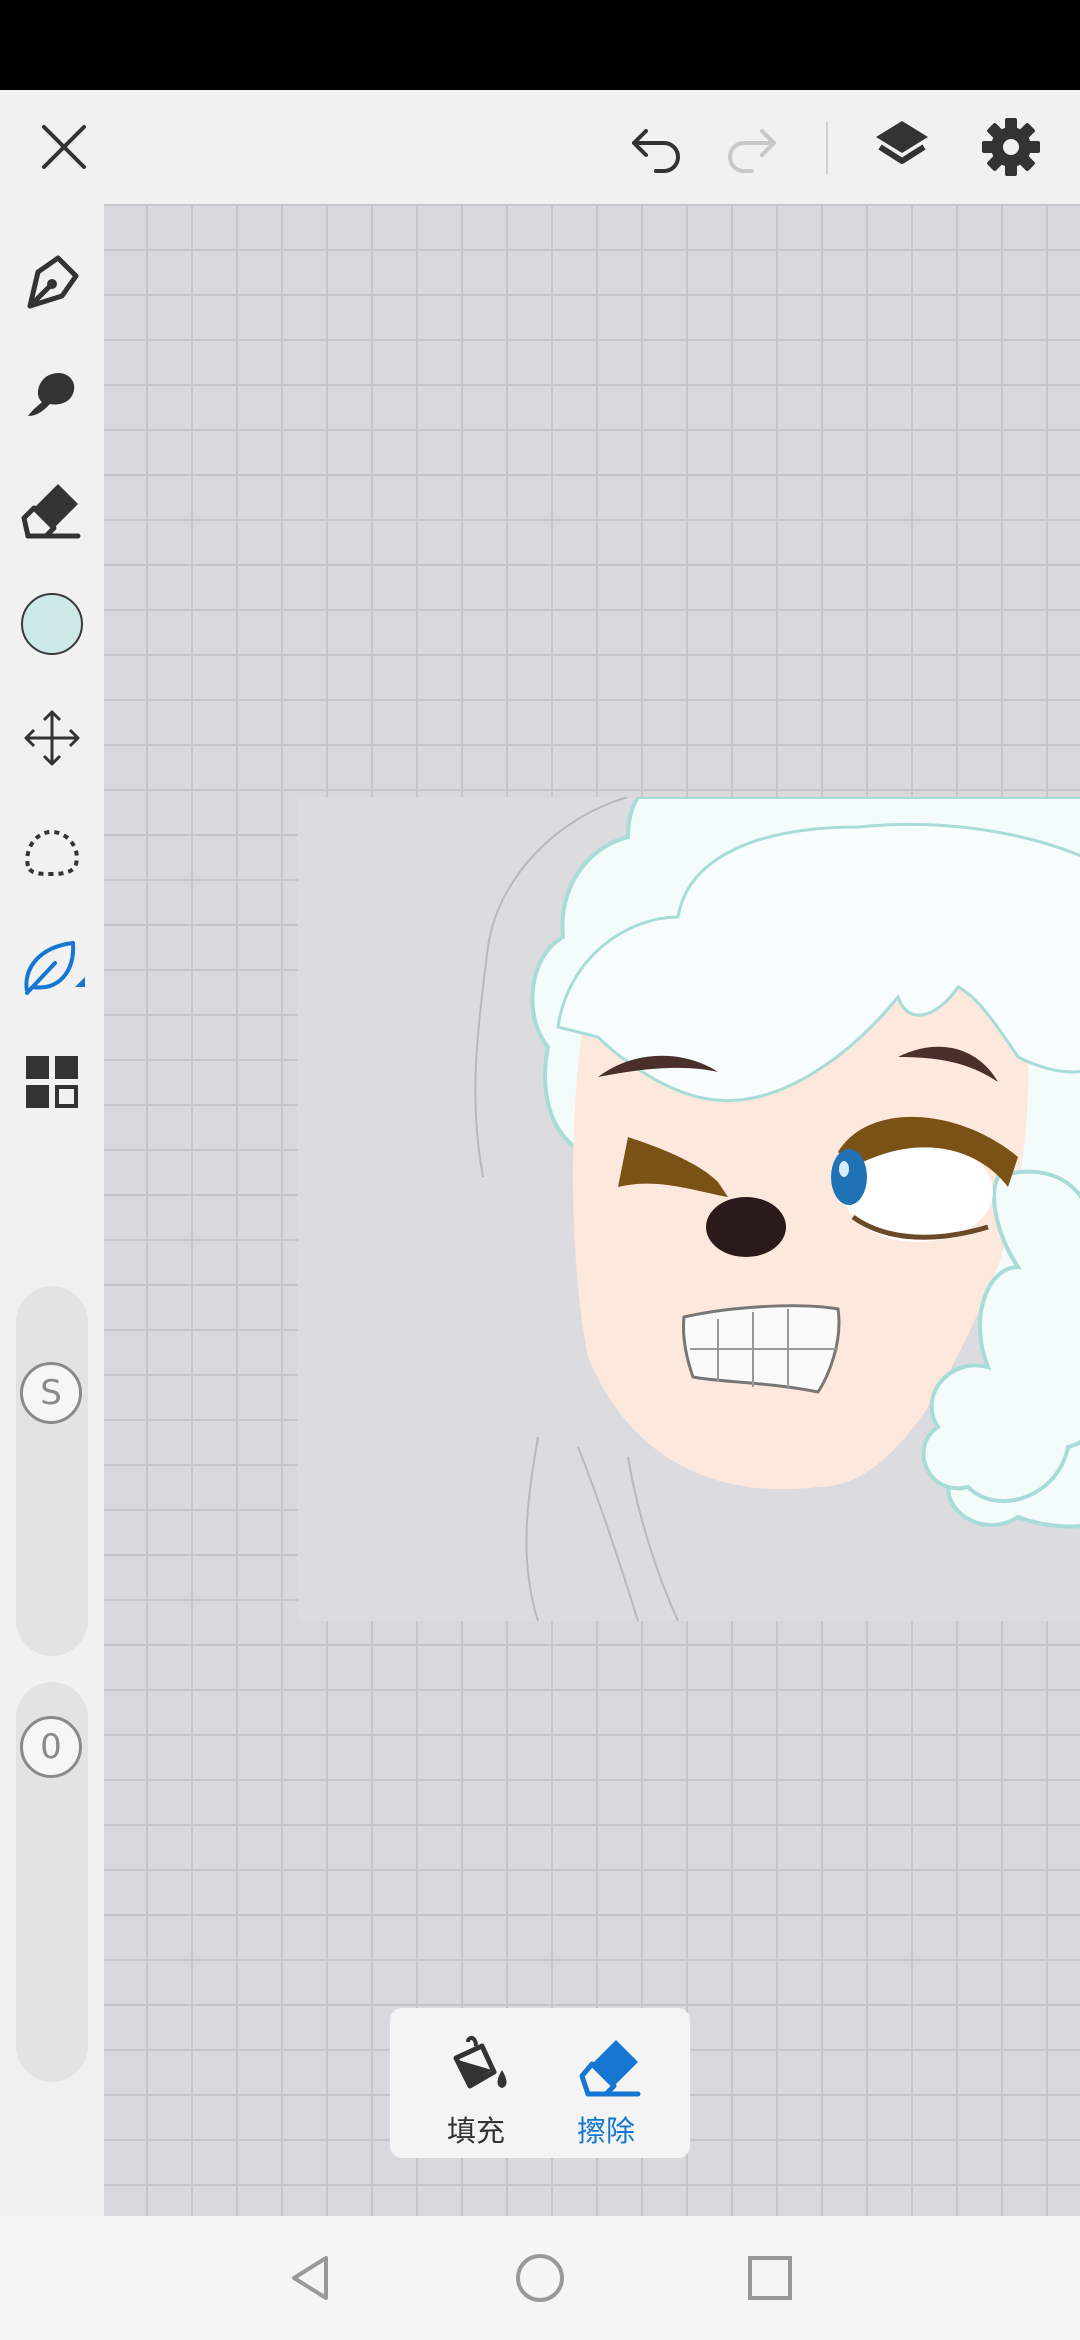  I want to click on back-button, so click(310, 2278).